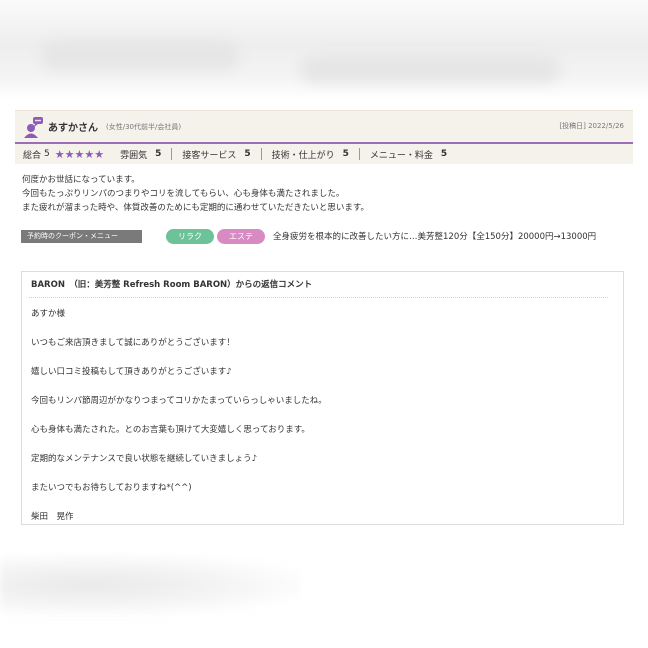  What do you see at coordinates (144, 459) in the screenshot?
I see `reply-line: 定期的なメンテナンスで良い状態を継続していきましょう♪` at bounding box center [144, 459].